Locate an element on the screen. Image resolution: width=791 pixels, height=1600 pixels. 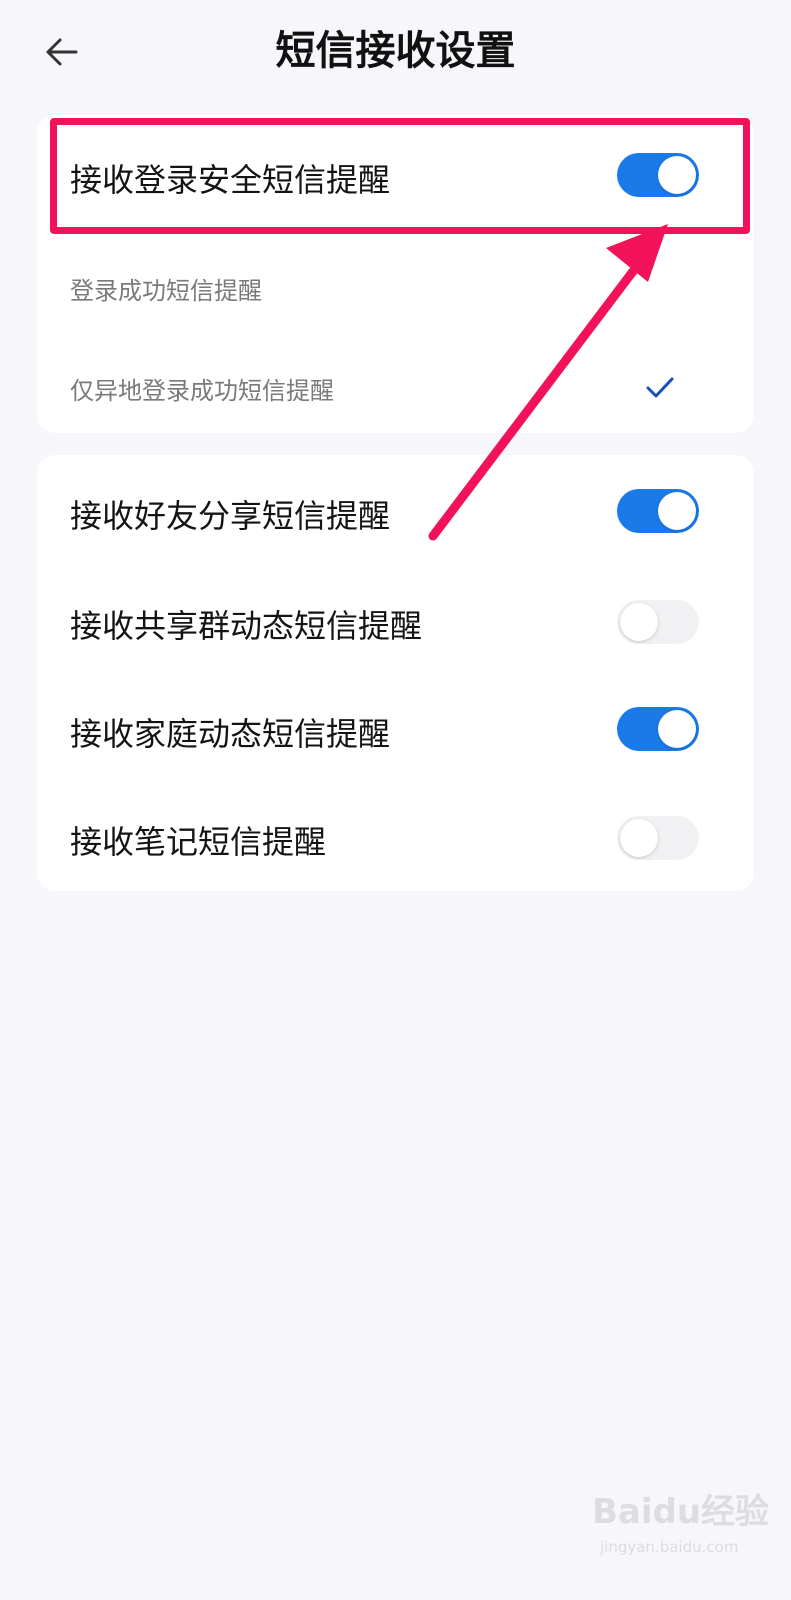
friend-share-label: 接收好友分享短信提醒 is located at coordinates (230, 516).